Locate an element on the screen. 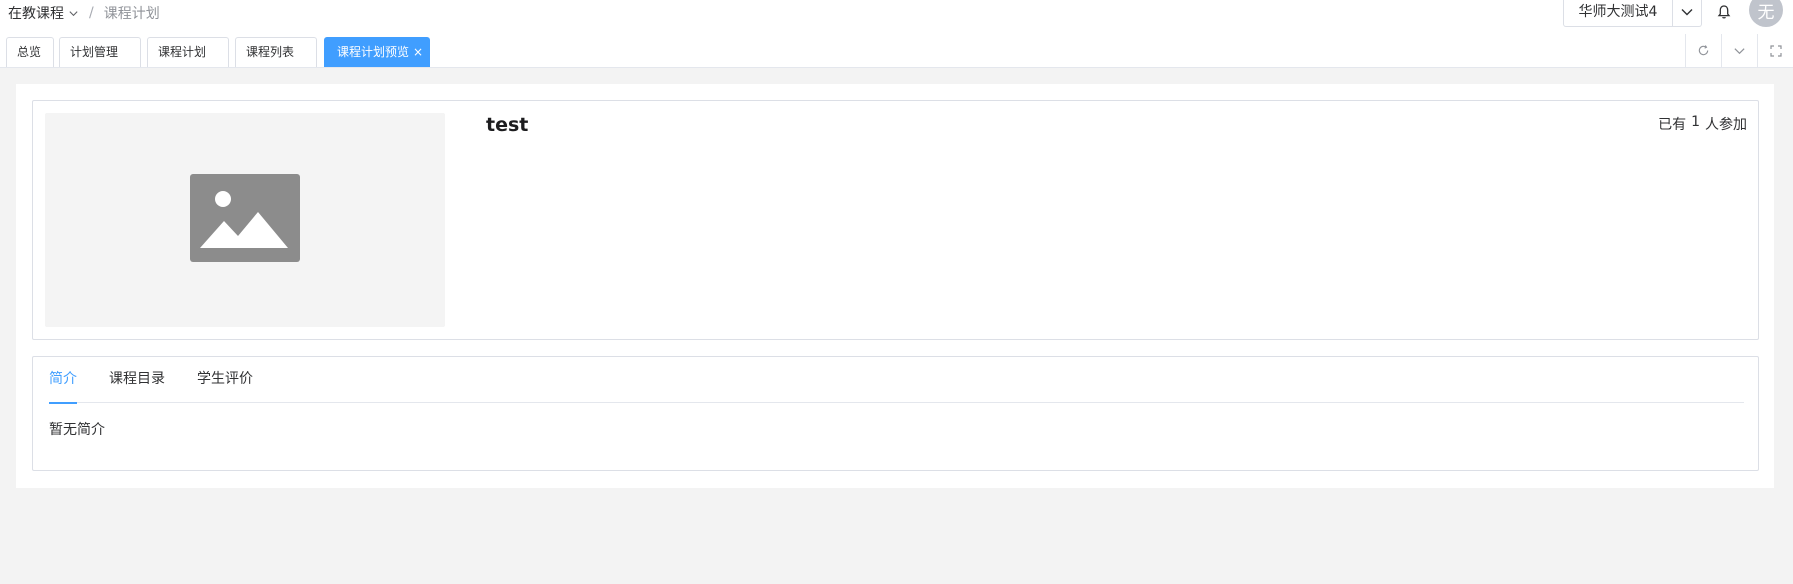 The width and height of the screenshot is (1793, 584). tab-plan-management: 计划管理 is located at coordinates (100, 52).